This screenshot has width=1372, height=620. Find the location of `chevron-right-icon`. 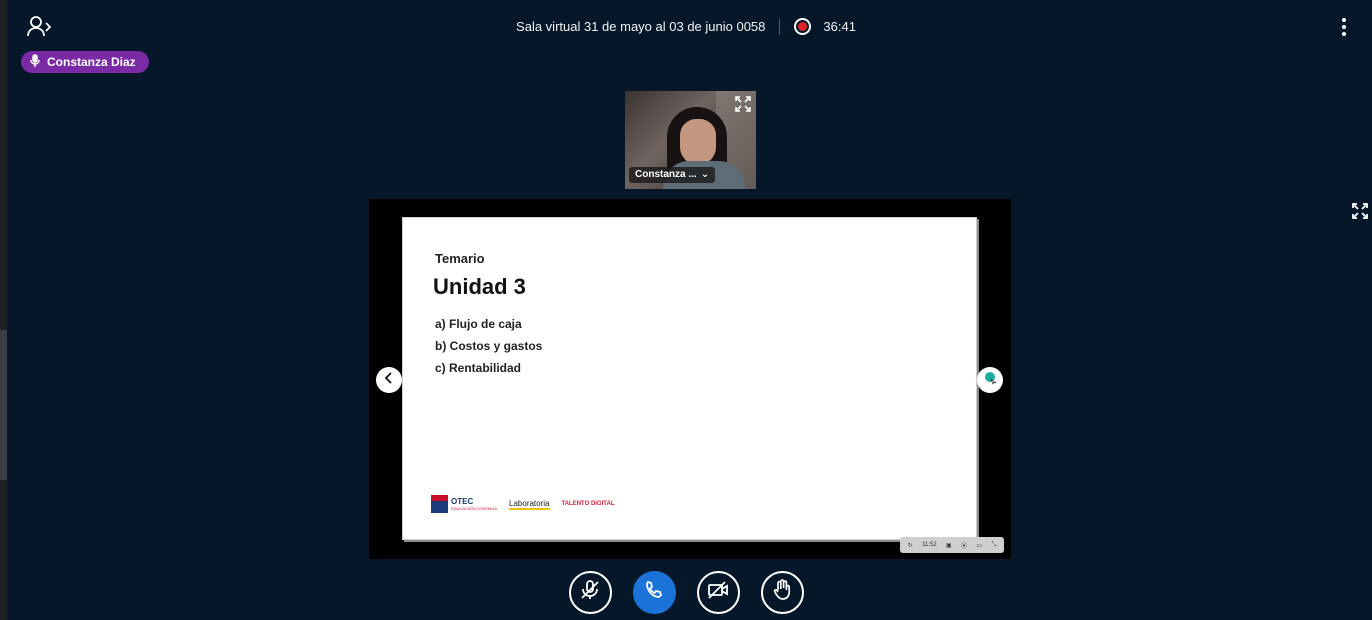

chevron-right-icon is located at coordinates (990, 380).